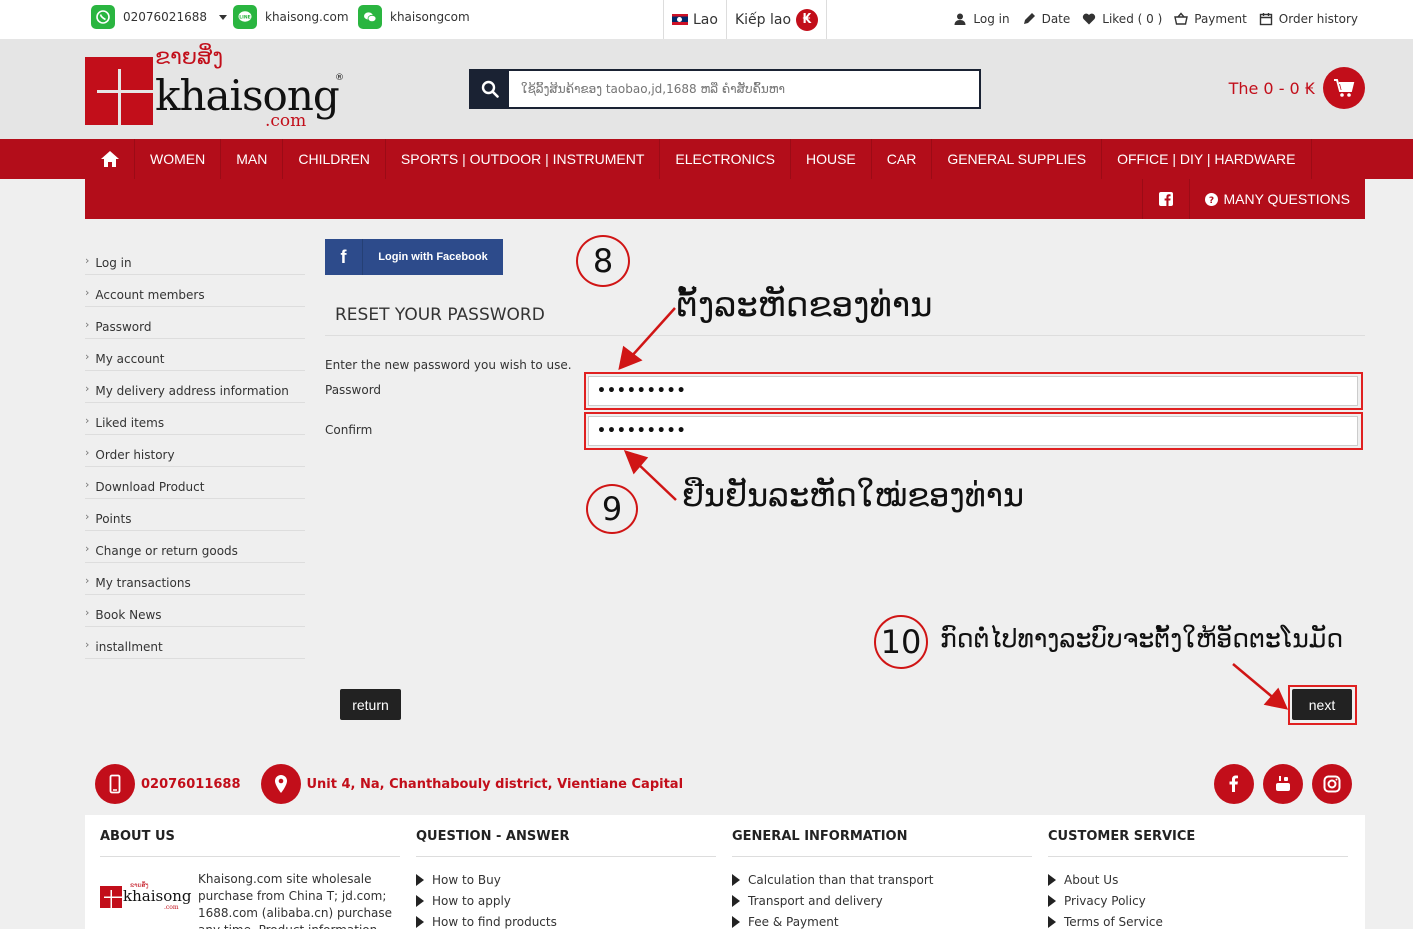 Image resolution: width=1413 pixels, height=929 pixels. What do you see at coordinates (960, 19) in the screenshot?
I see `user-icon` at bounding box center [960, 19].